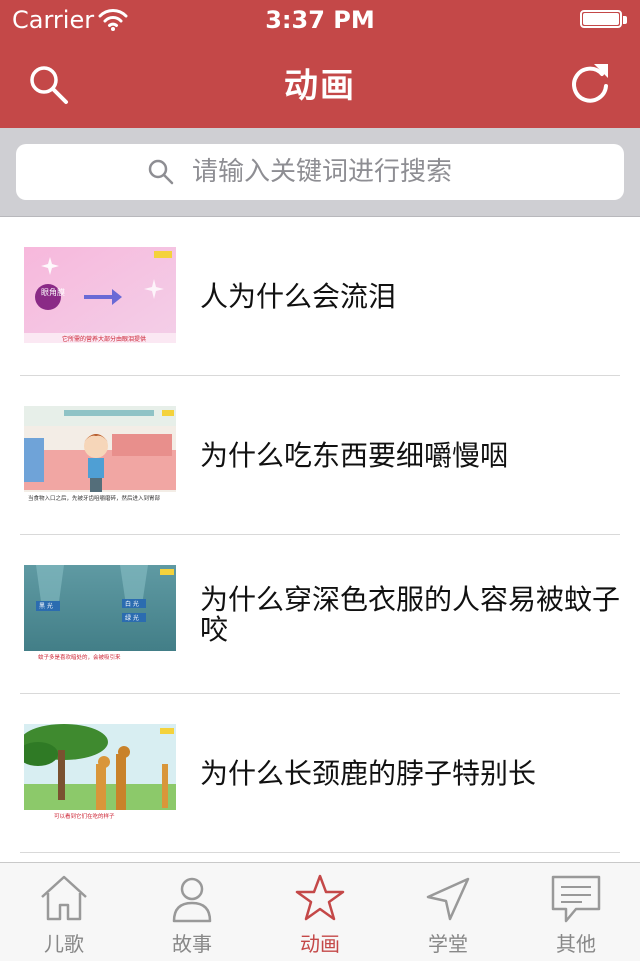 The image size is (640, 961). I want to click on tab-stories: 故事, so click(192, 912).